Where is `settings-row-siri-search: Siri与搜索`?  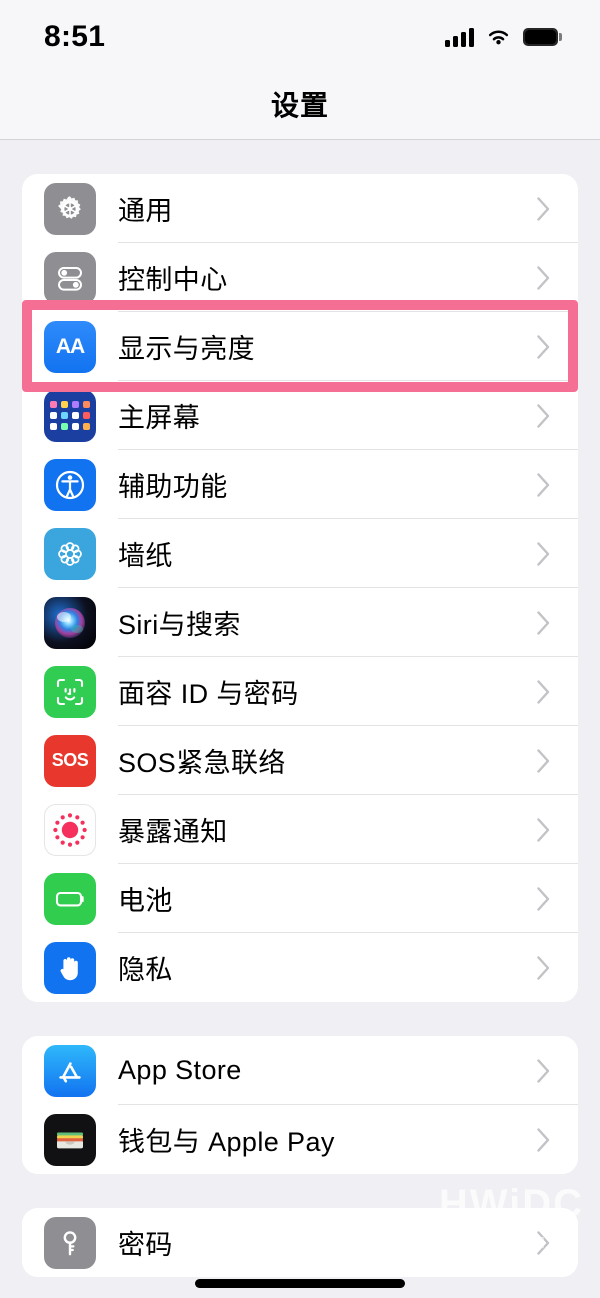 settings-row-siri-search: Siri与搜索 is located at coordinates (300, 622).